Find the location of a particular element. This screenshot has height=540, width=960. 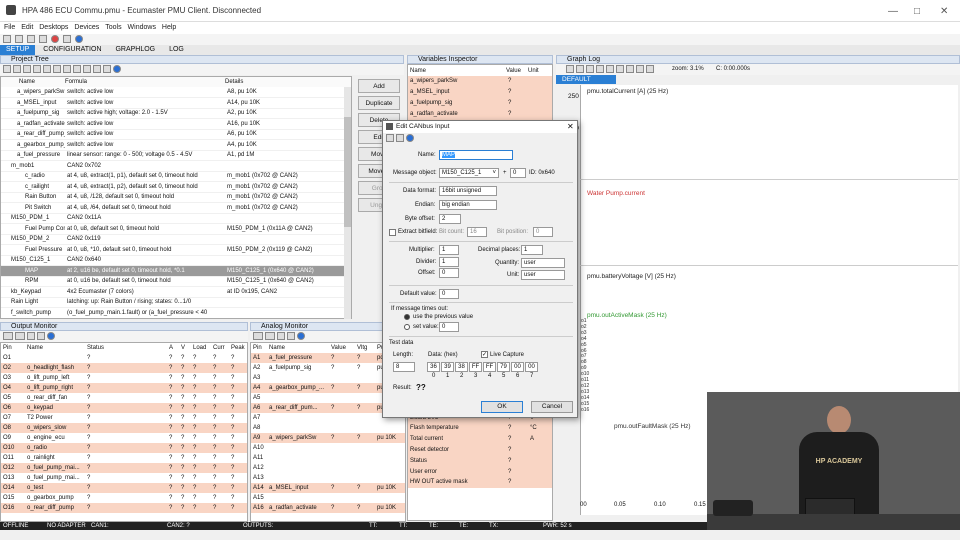

dialog-save-icon is located at coordinates (400, 138).